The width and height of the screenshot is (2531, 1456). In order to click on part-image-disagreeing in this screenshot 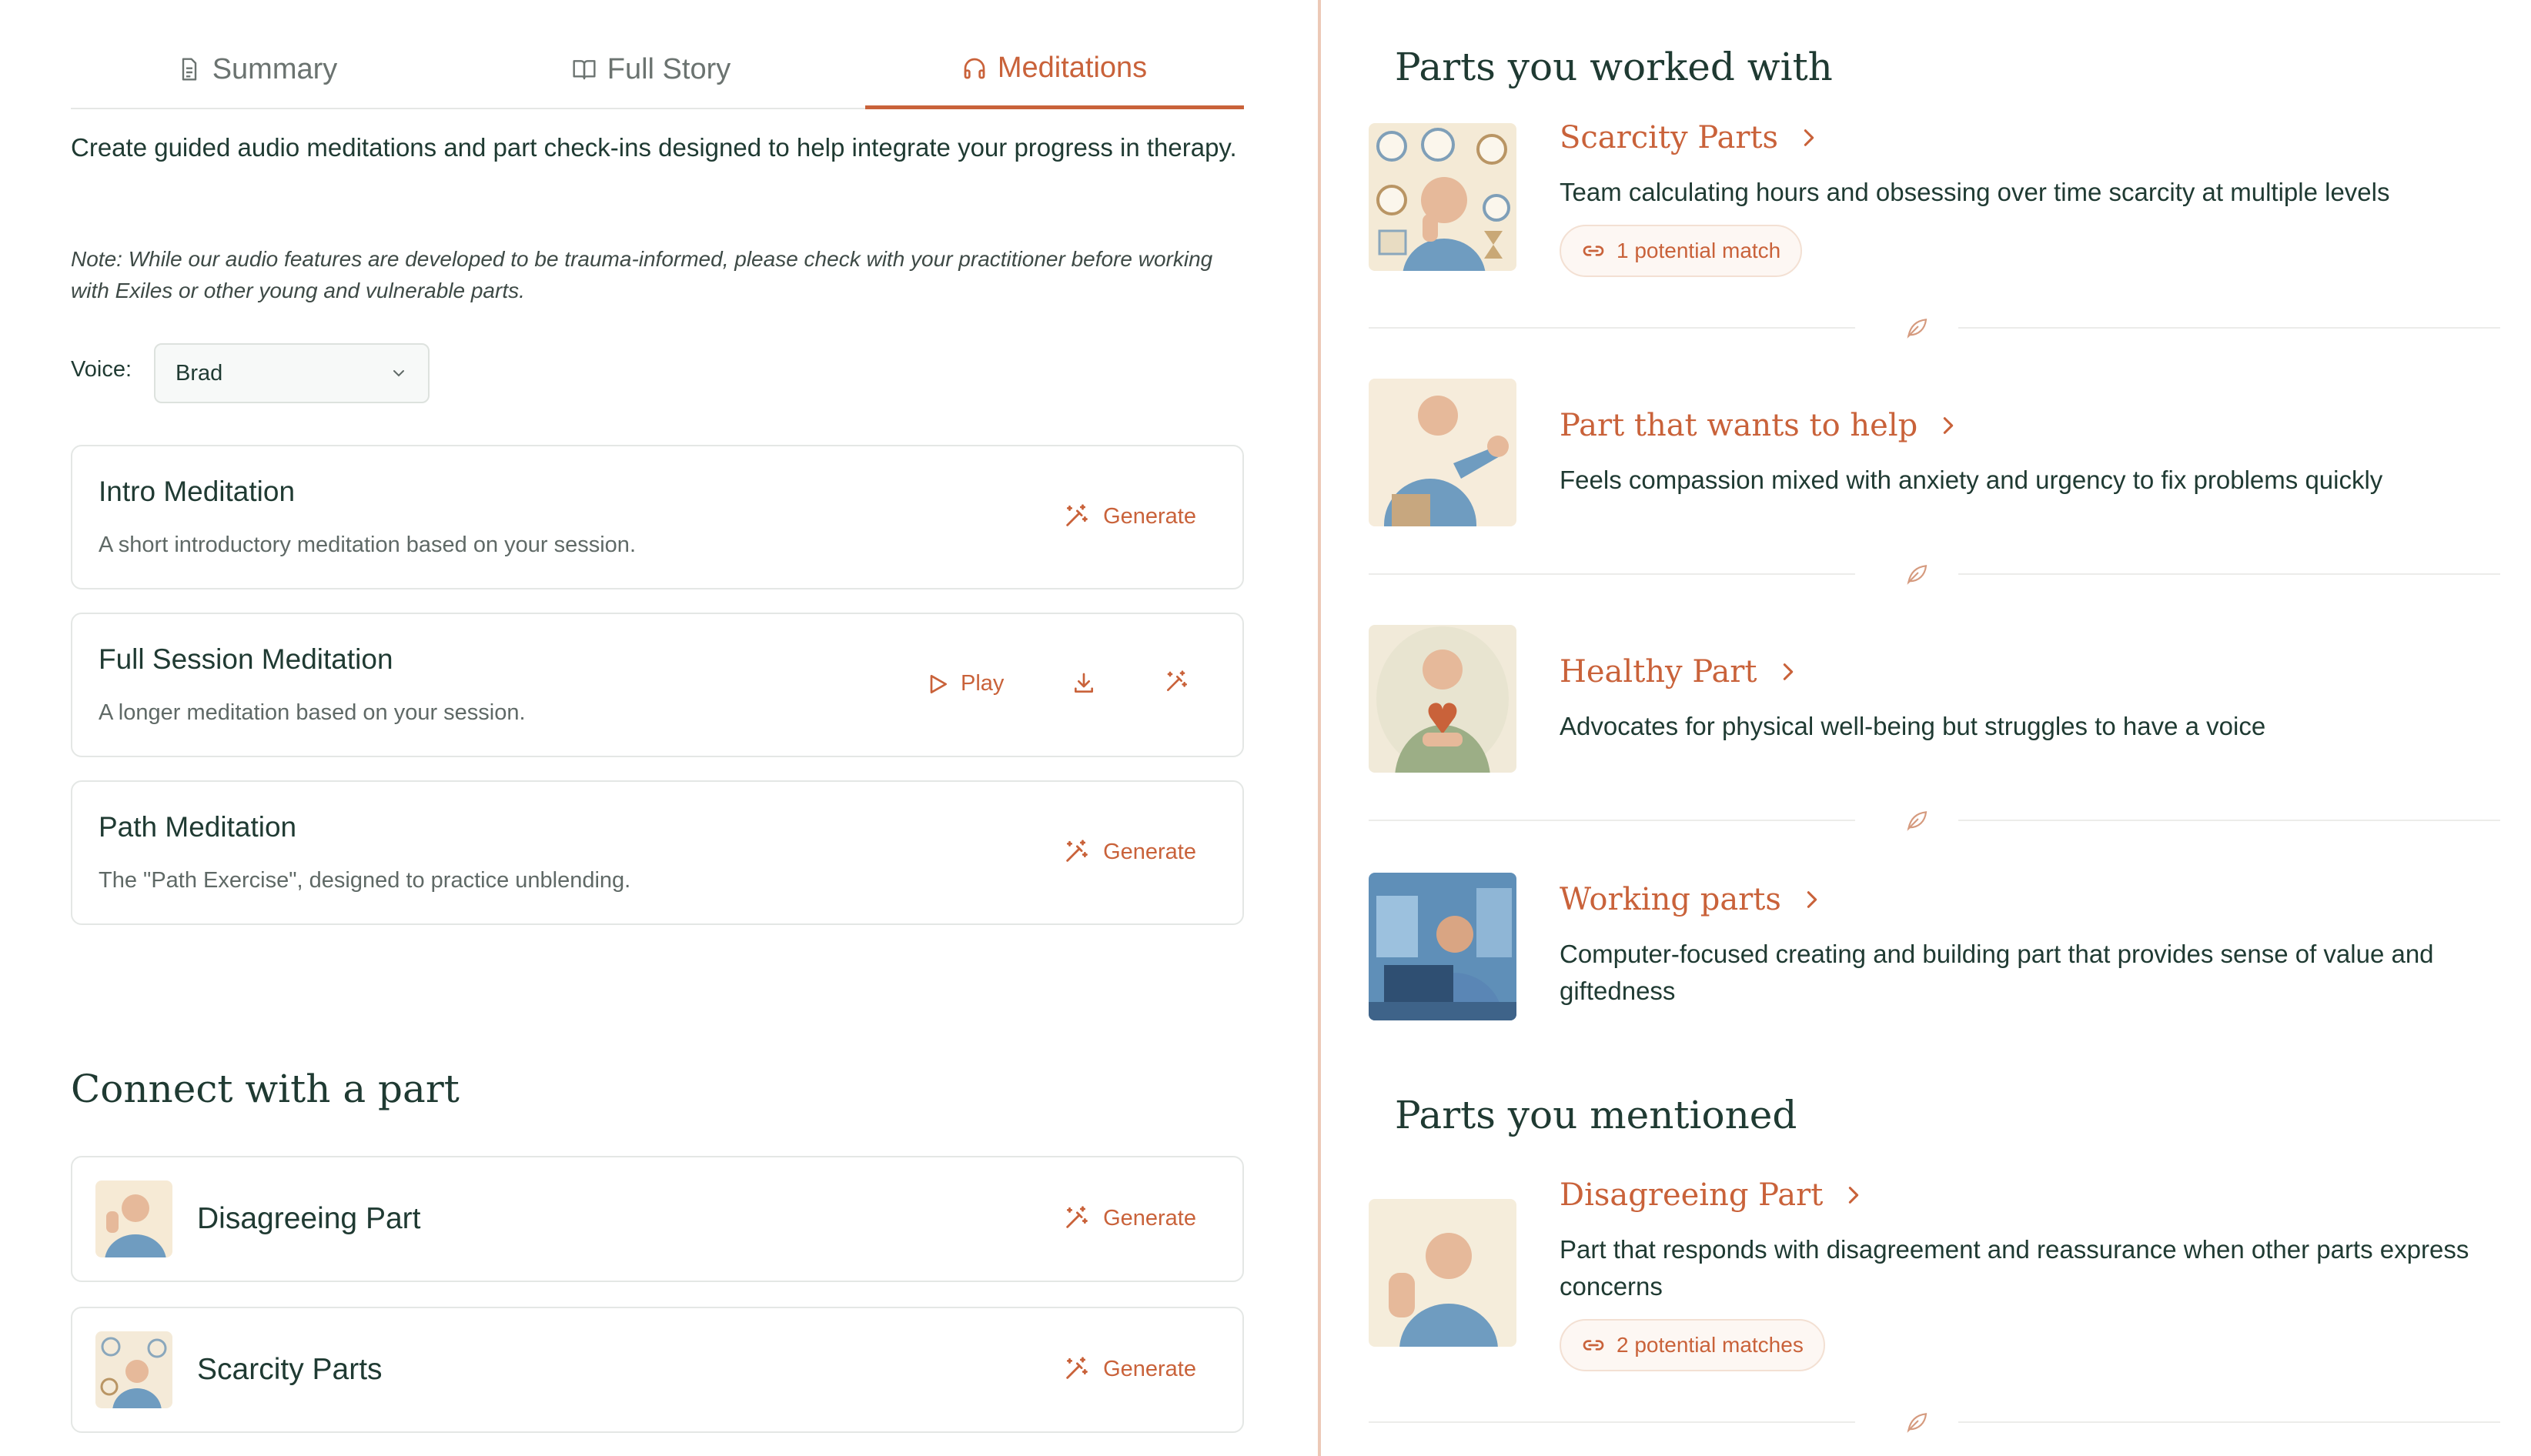, I will do `click(1442, 1273)`.